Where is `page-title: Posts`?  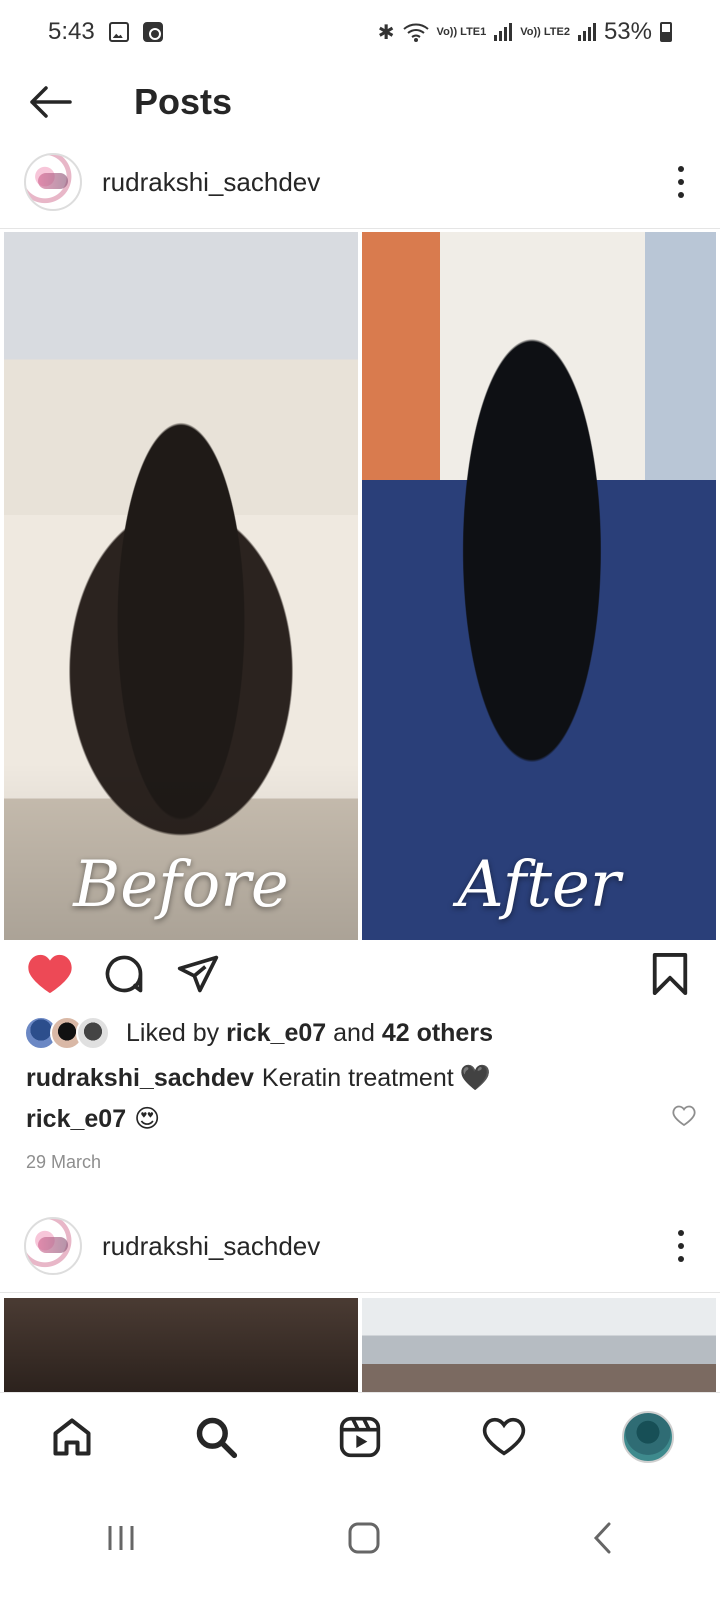
page-title: Posts is located at coordinates (183, 101).